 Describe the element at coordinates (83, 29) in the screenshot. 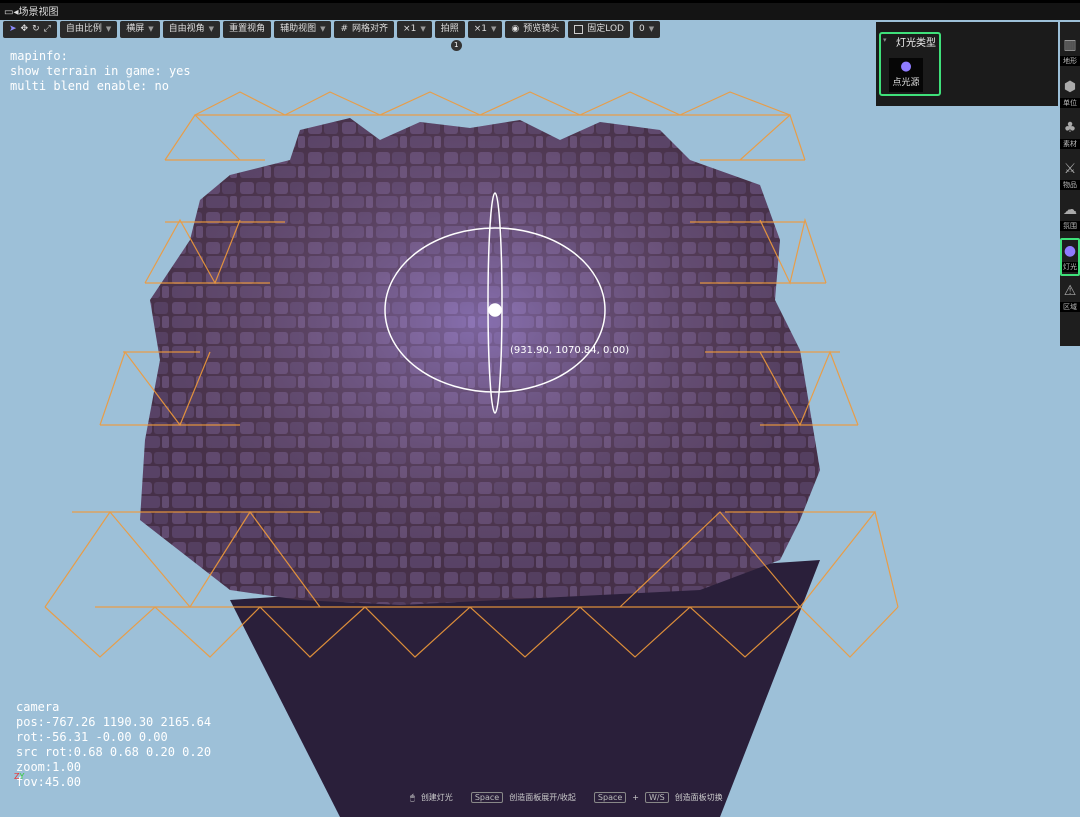

I see `label: 自由比例` at that location.